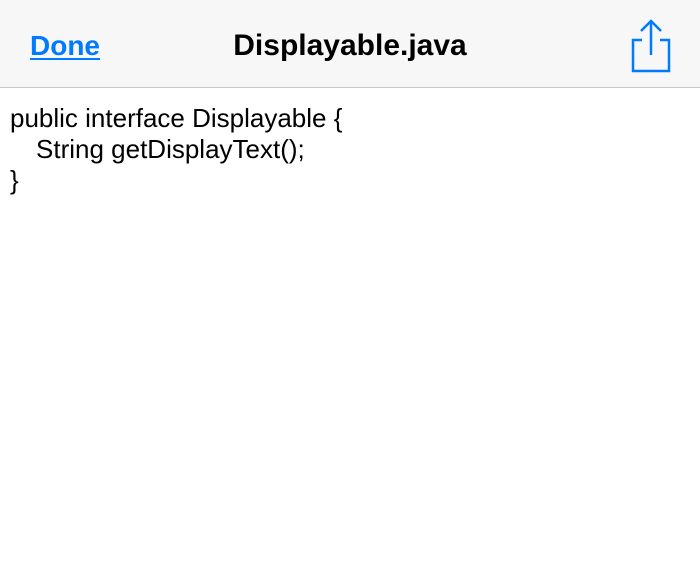 This screenshot has height=572, width=700. I want to click on share-icon, so click(651, 46).